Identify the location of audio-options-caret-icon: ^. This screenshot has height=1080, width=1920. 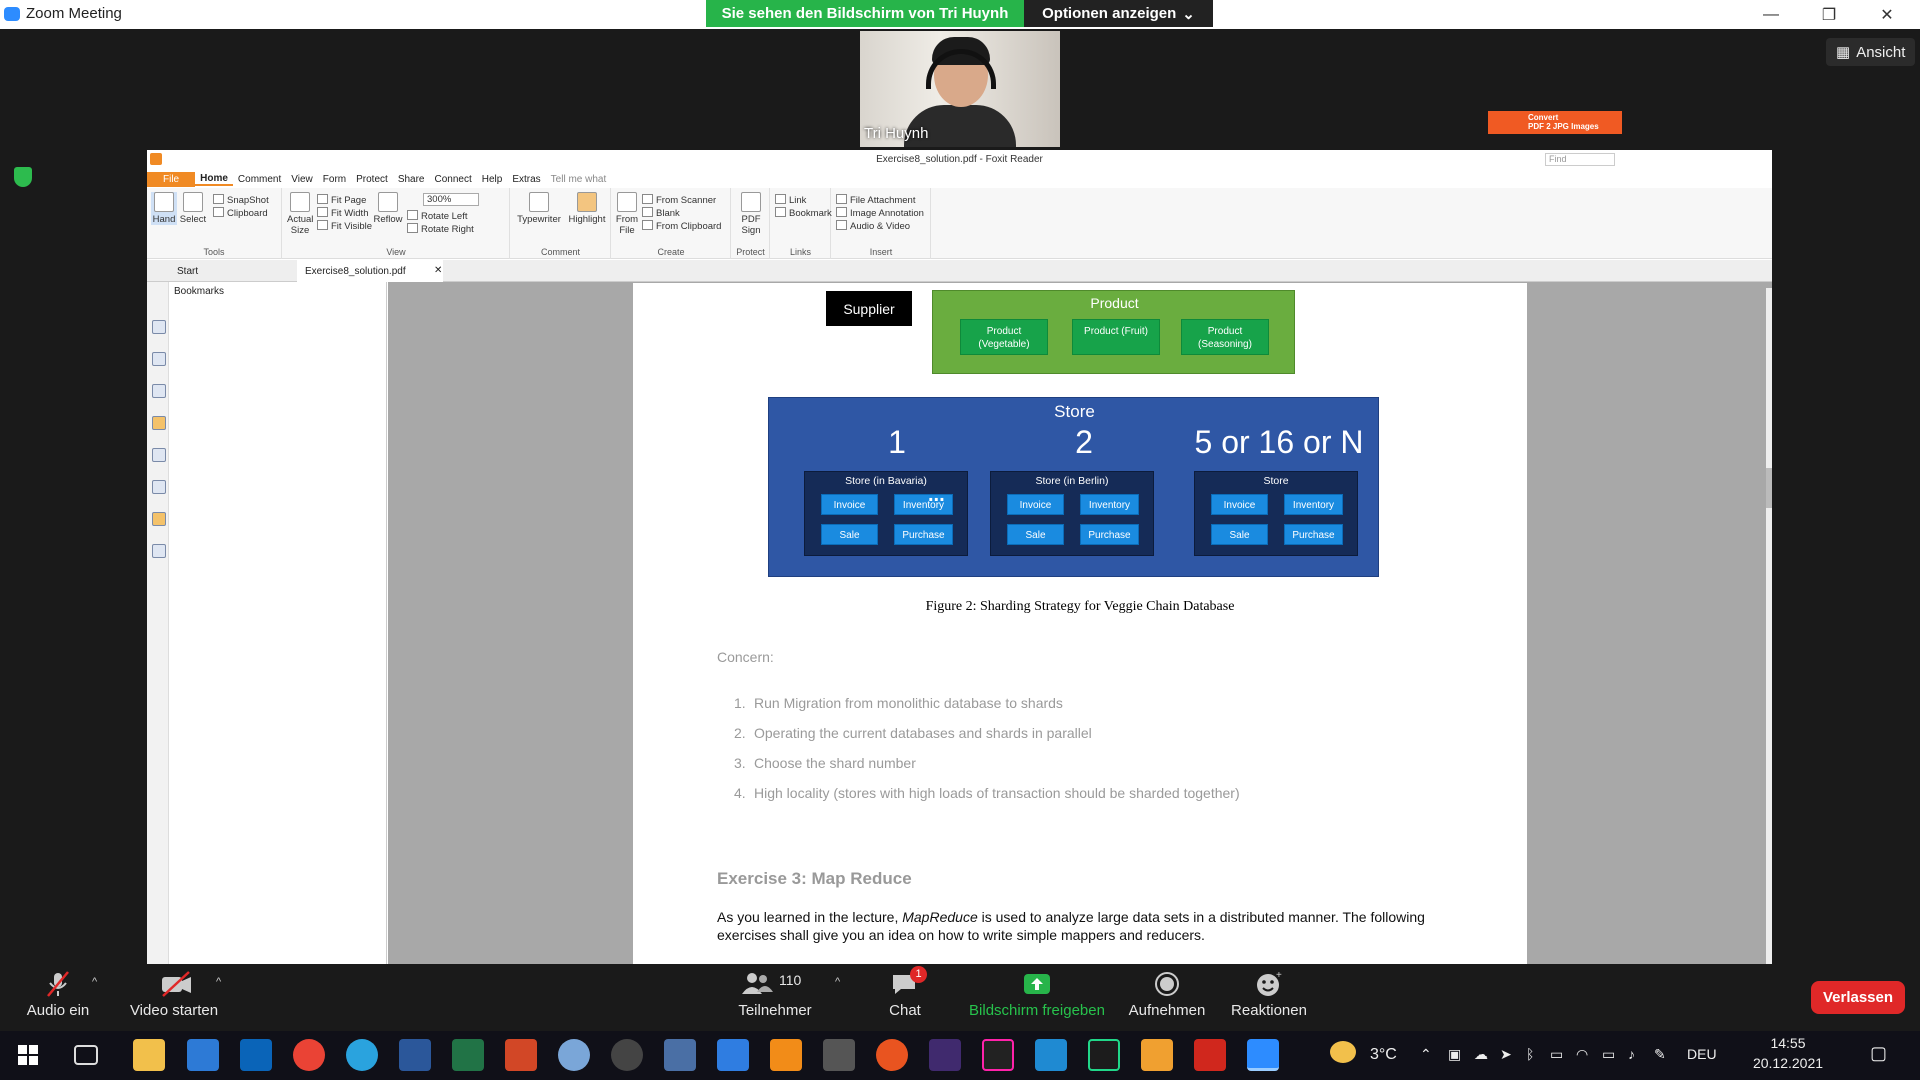
(94, 982).